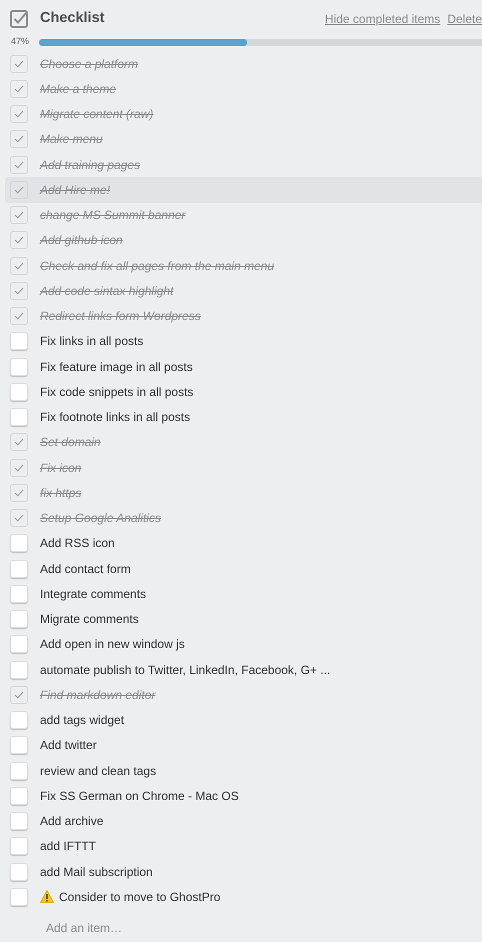  What do you see at coordinates (90, 165) in the screenshot?
I see `item-text: Add training pages` at bounding box center [90, 165].